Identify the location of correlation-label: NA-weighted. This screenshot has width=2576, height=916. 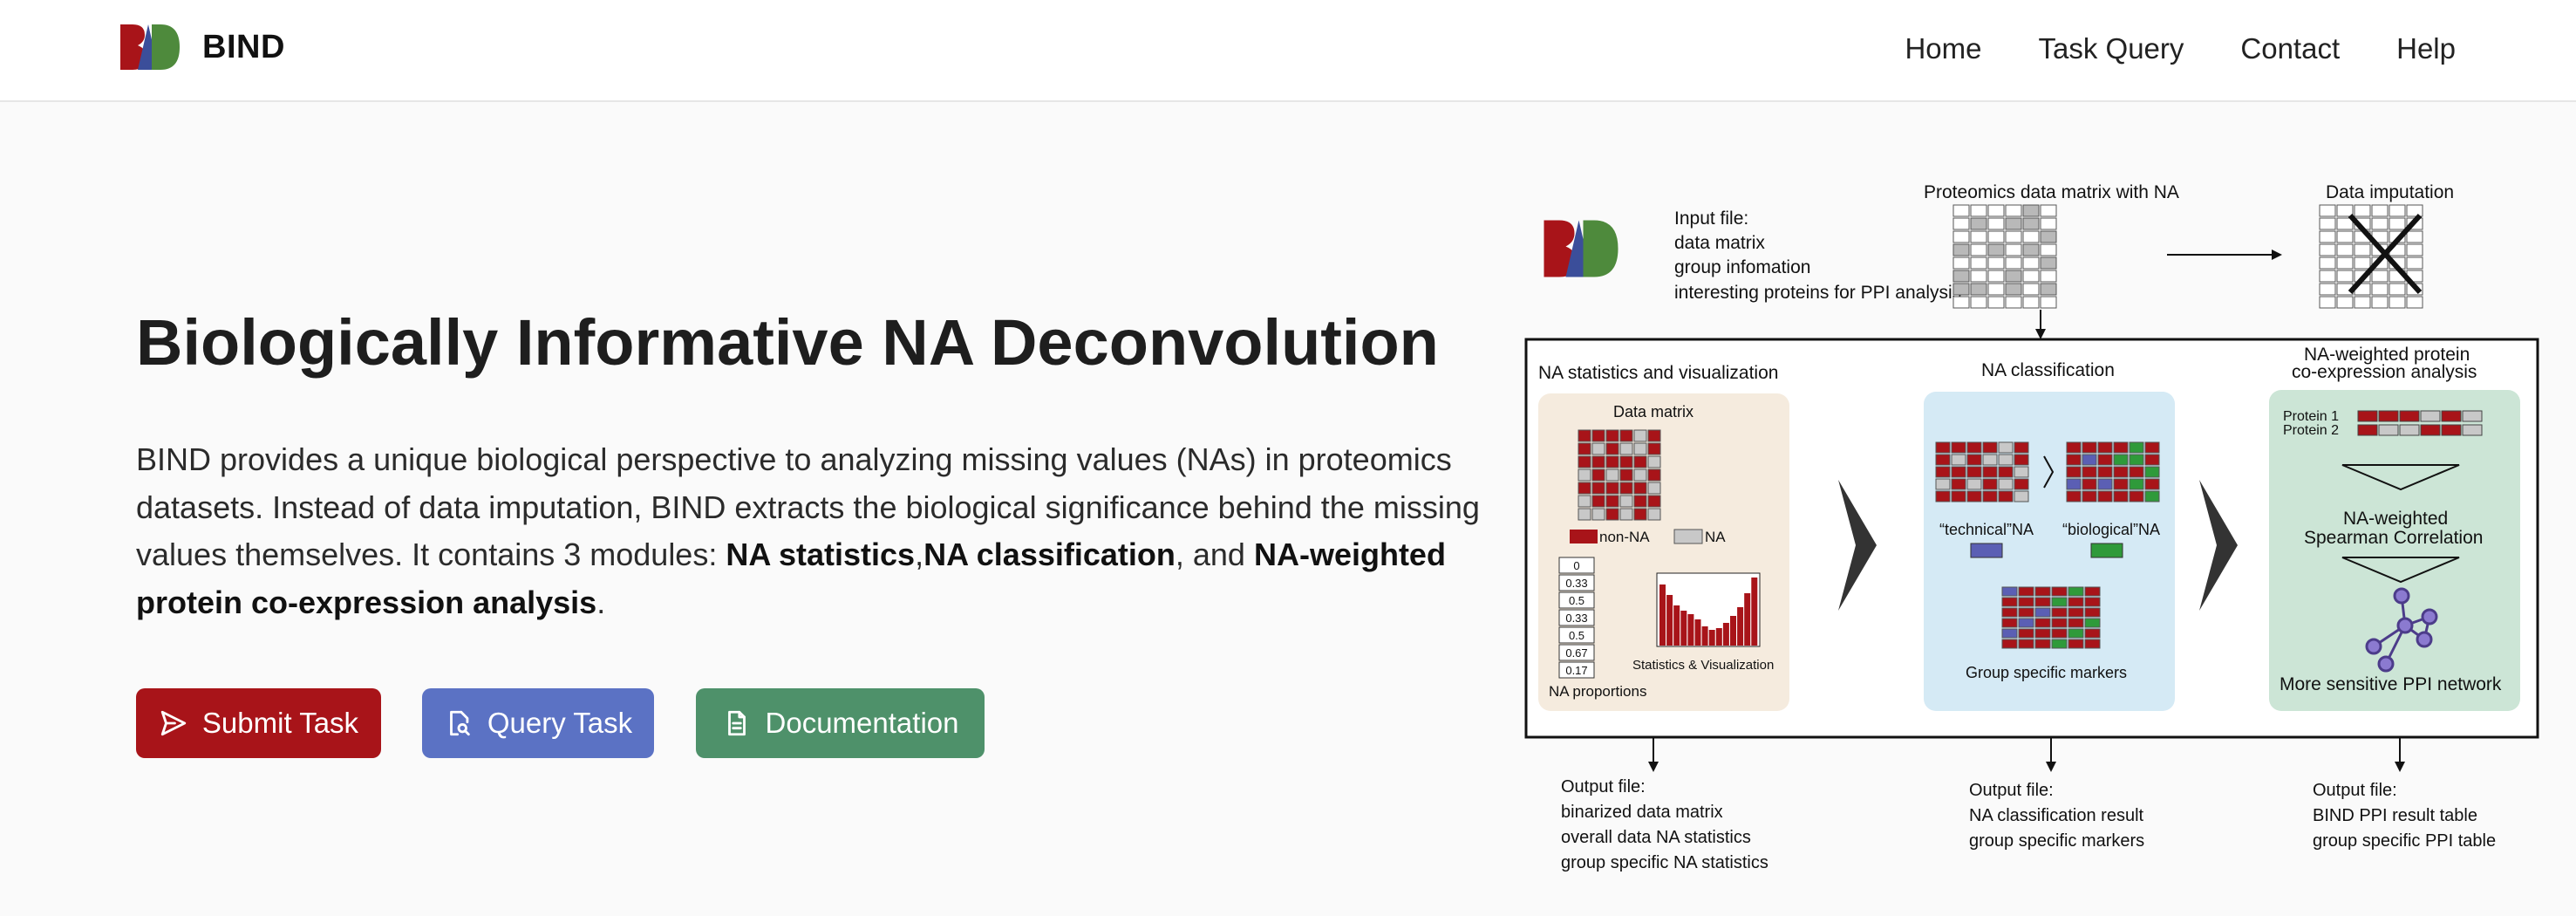
(2396, 519).